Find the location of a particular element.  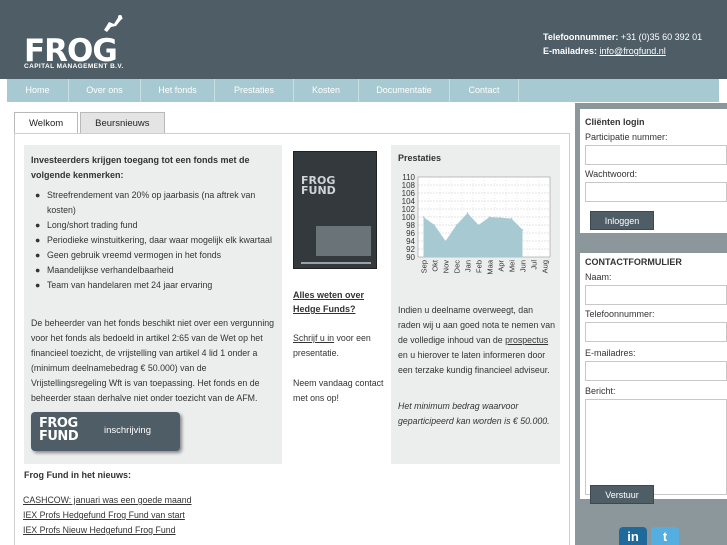

content-tabs: Welkom Beursnieuws is located at coordinates (90, 123).